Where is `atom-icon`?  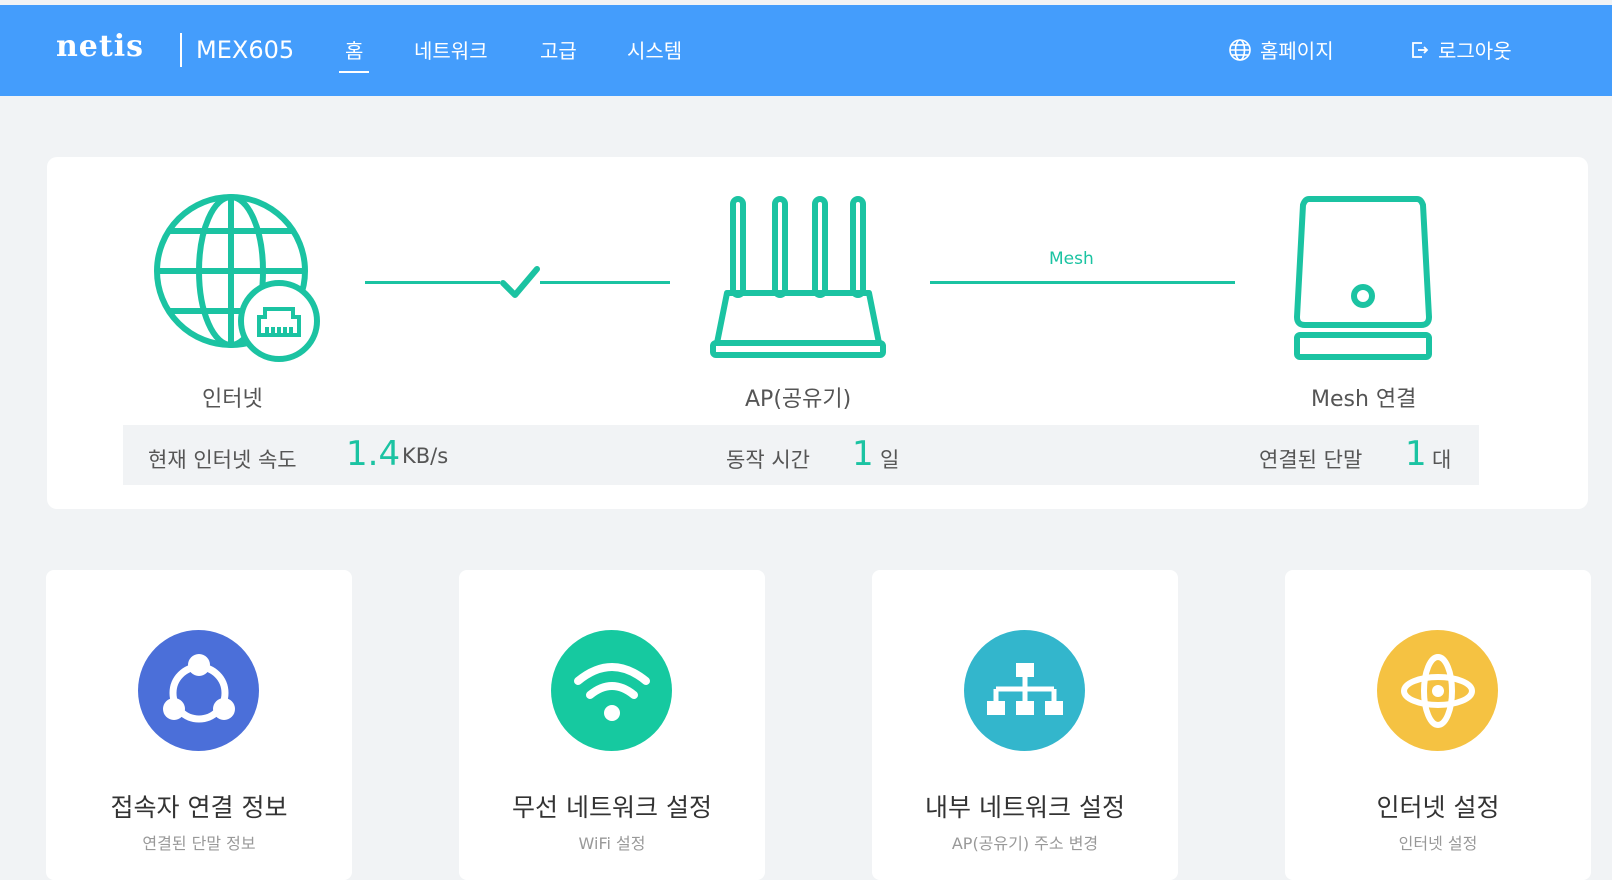
atom-icon is located at coordinates (1437, 690).